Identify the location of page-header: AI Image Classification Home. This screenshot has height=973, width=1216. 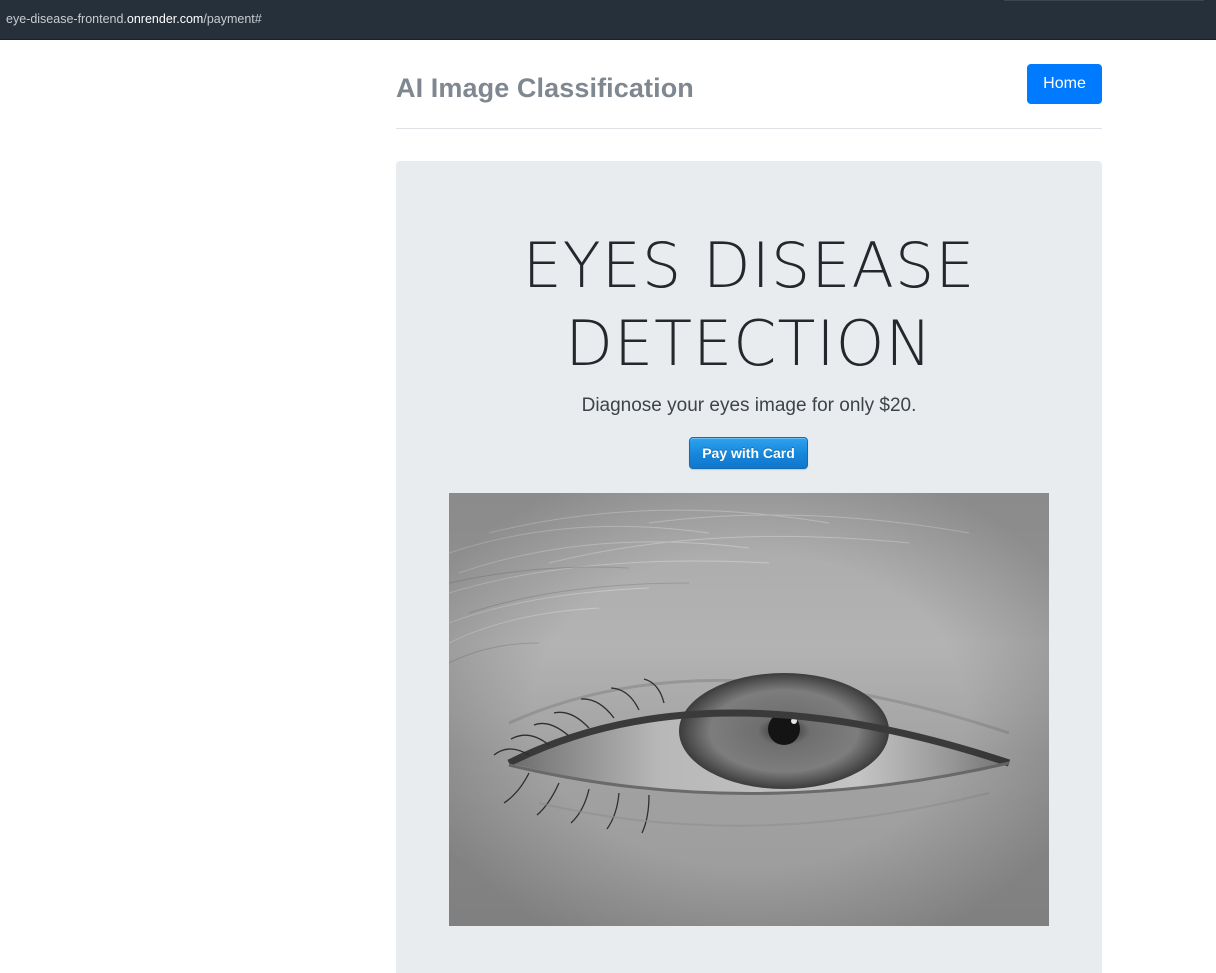
(749, 94).